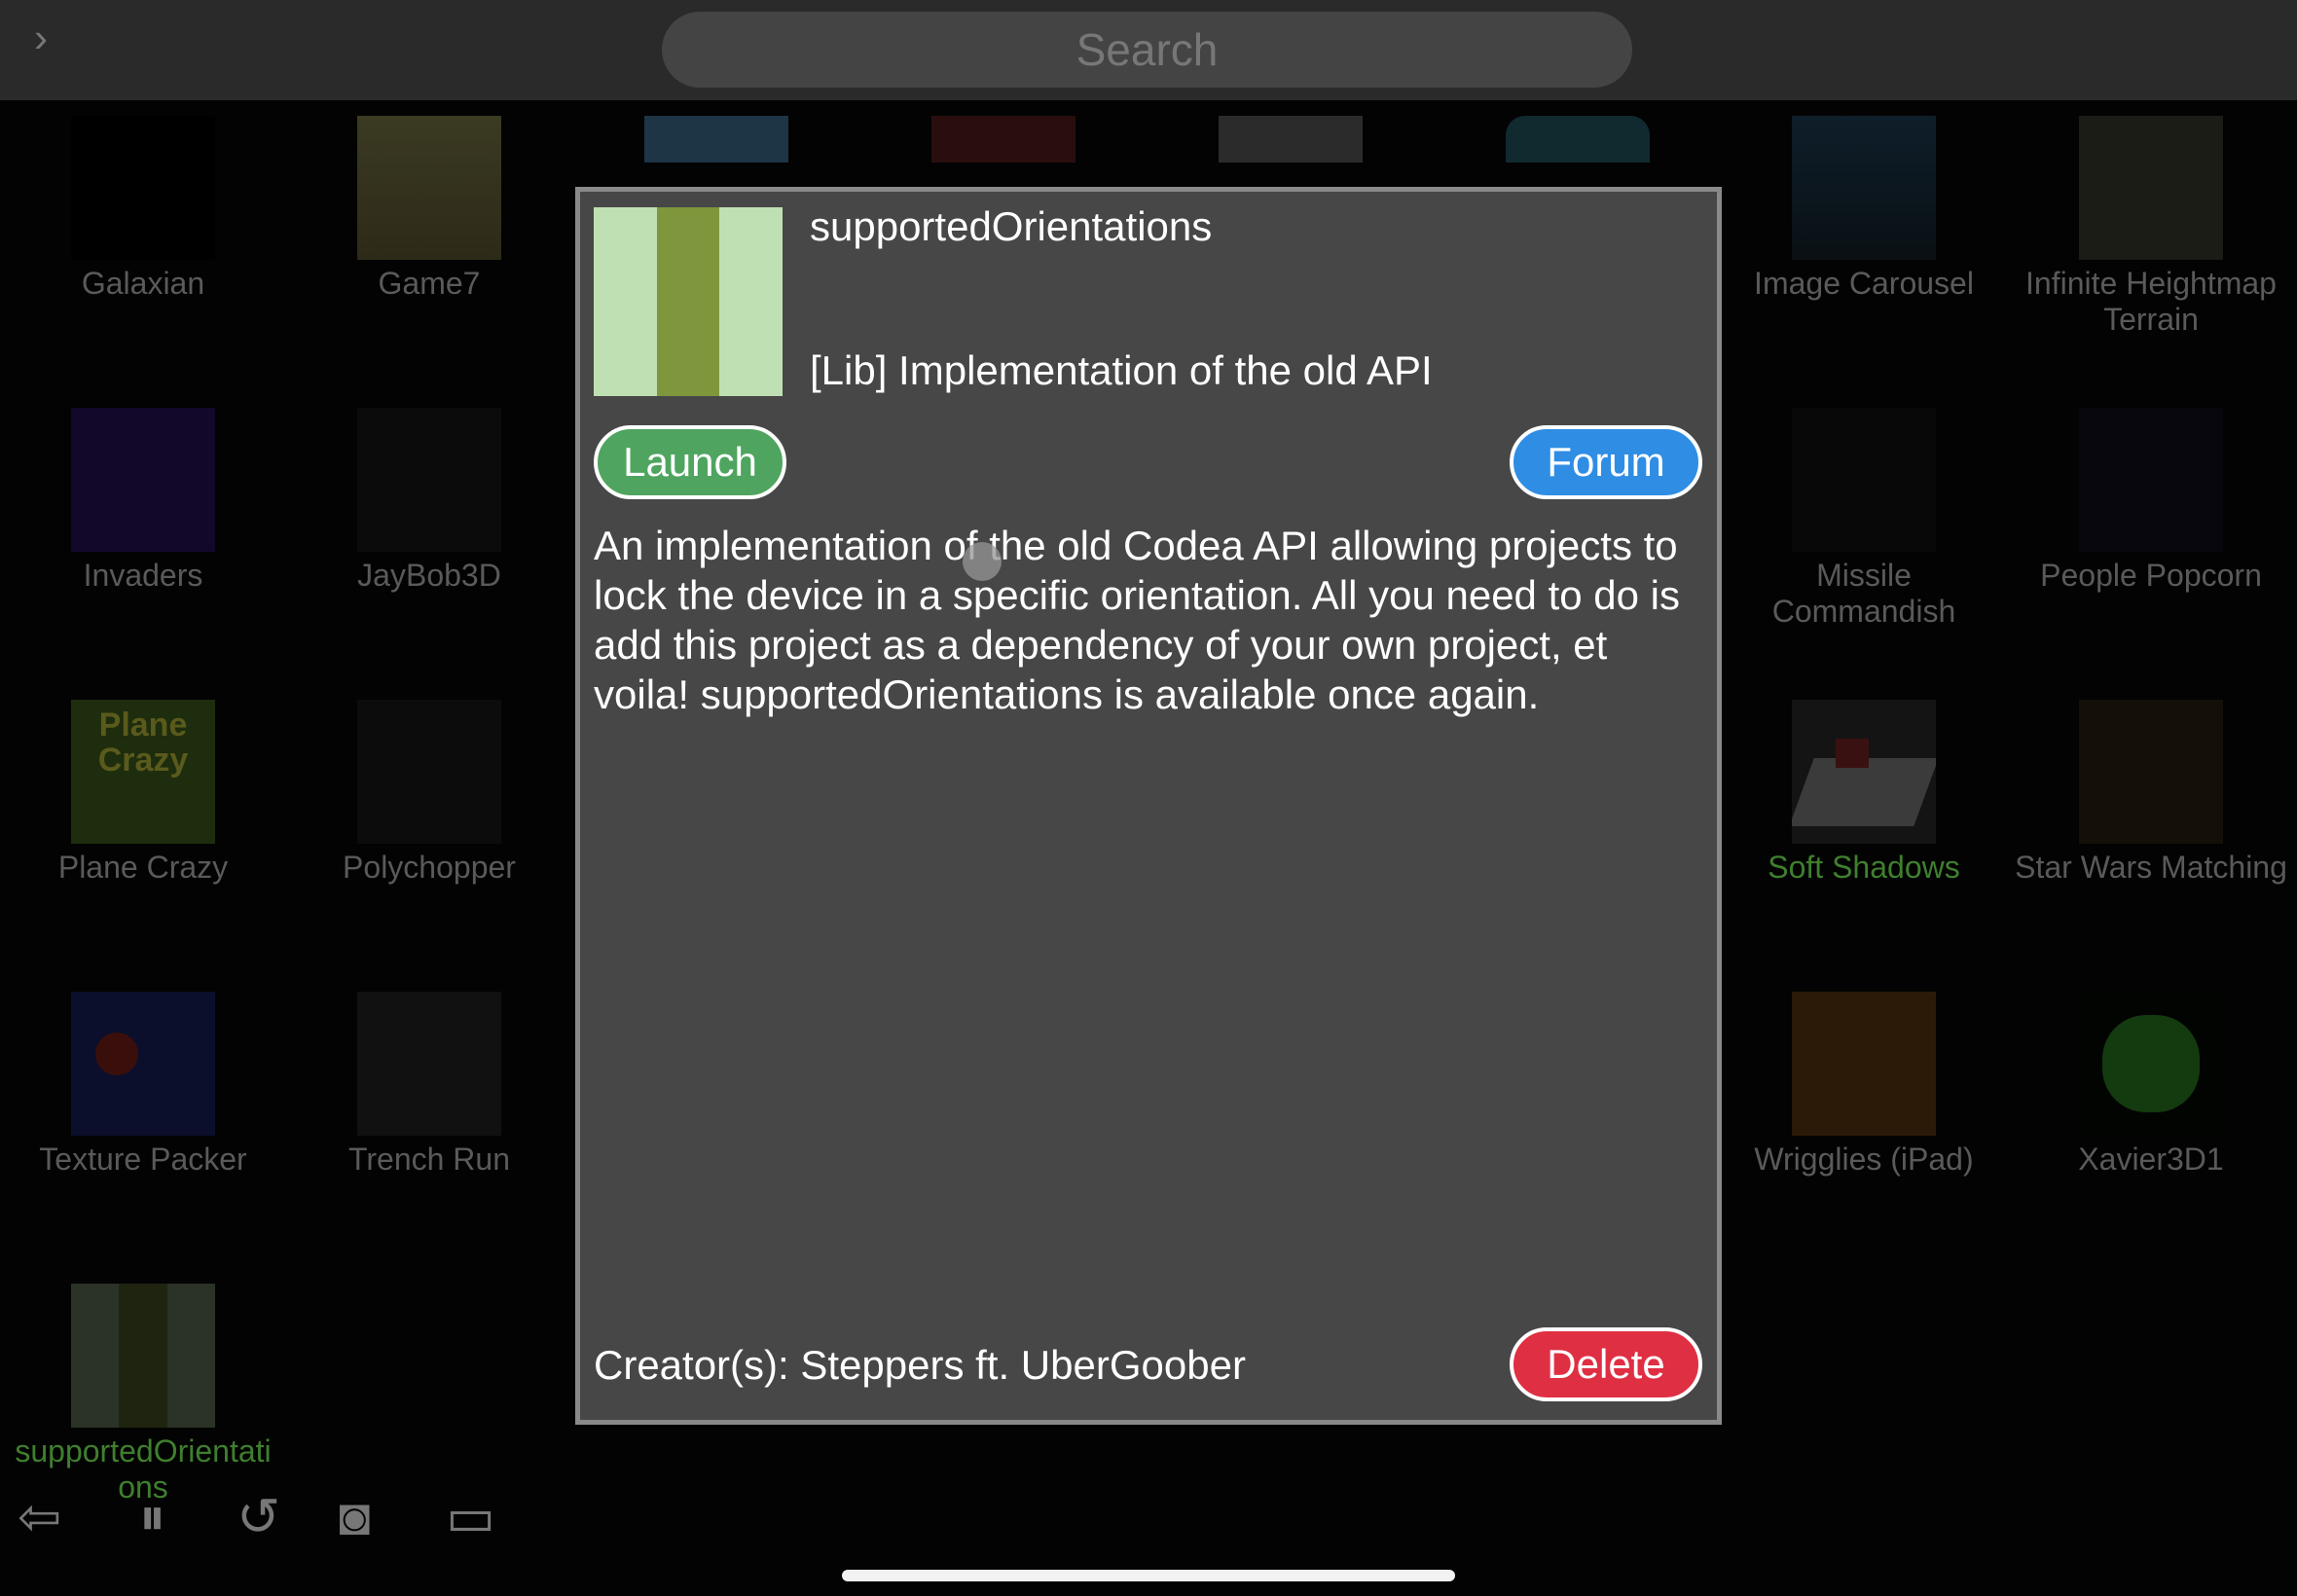 This screenshot has height=1596, width=2297. What do you see at coordinates (1606, 1364) in the screenshot?
I see `delete-button: Delete` at bounding box center [1606, 1364].